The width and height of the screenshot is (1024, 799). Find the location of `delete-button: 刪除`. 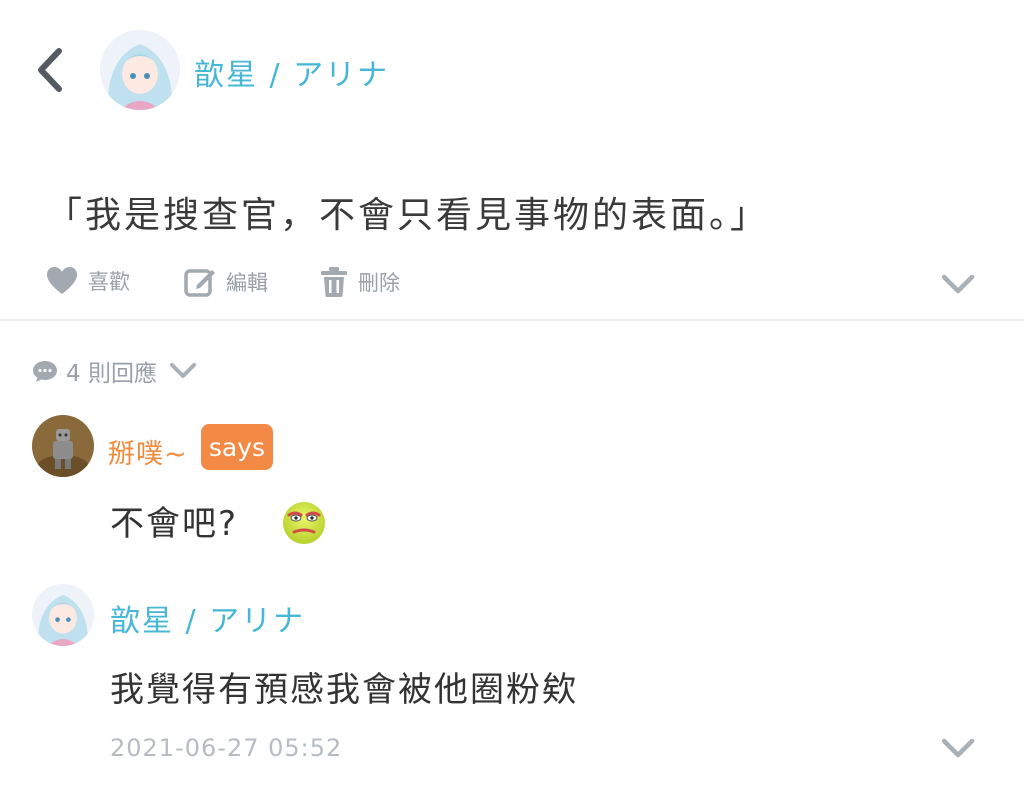

delete-button: 刪除 is located at coordinates (360, 282).